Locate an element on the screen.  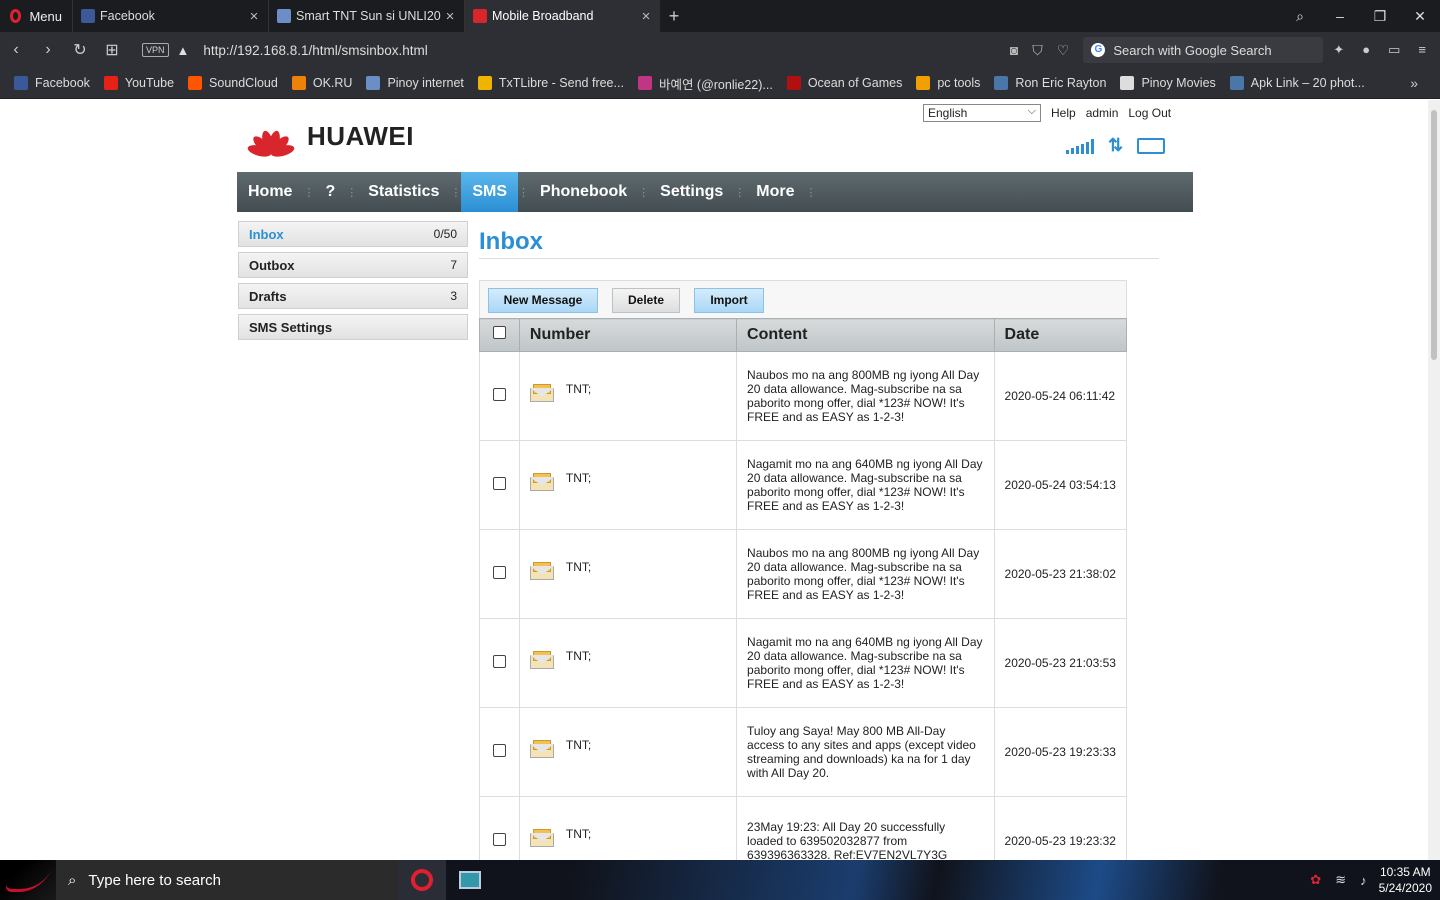
shield-icon: ⛉ is located at coordinates (1037, 50).